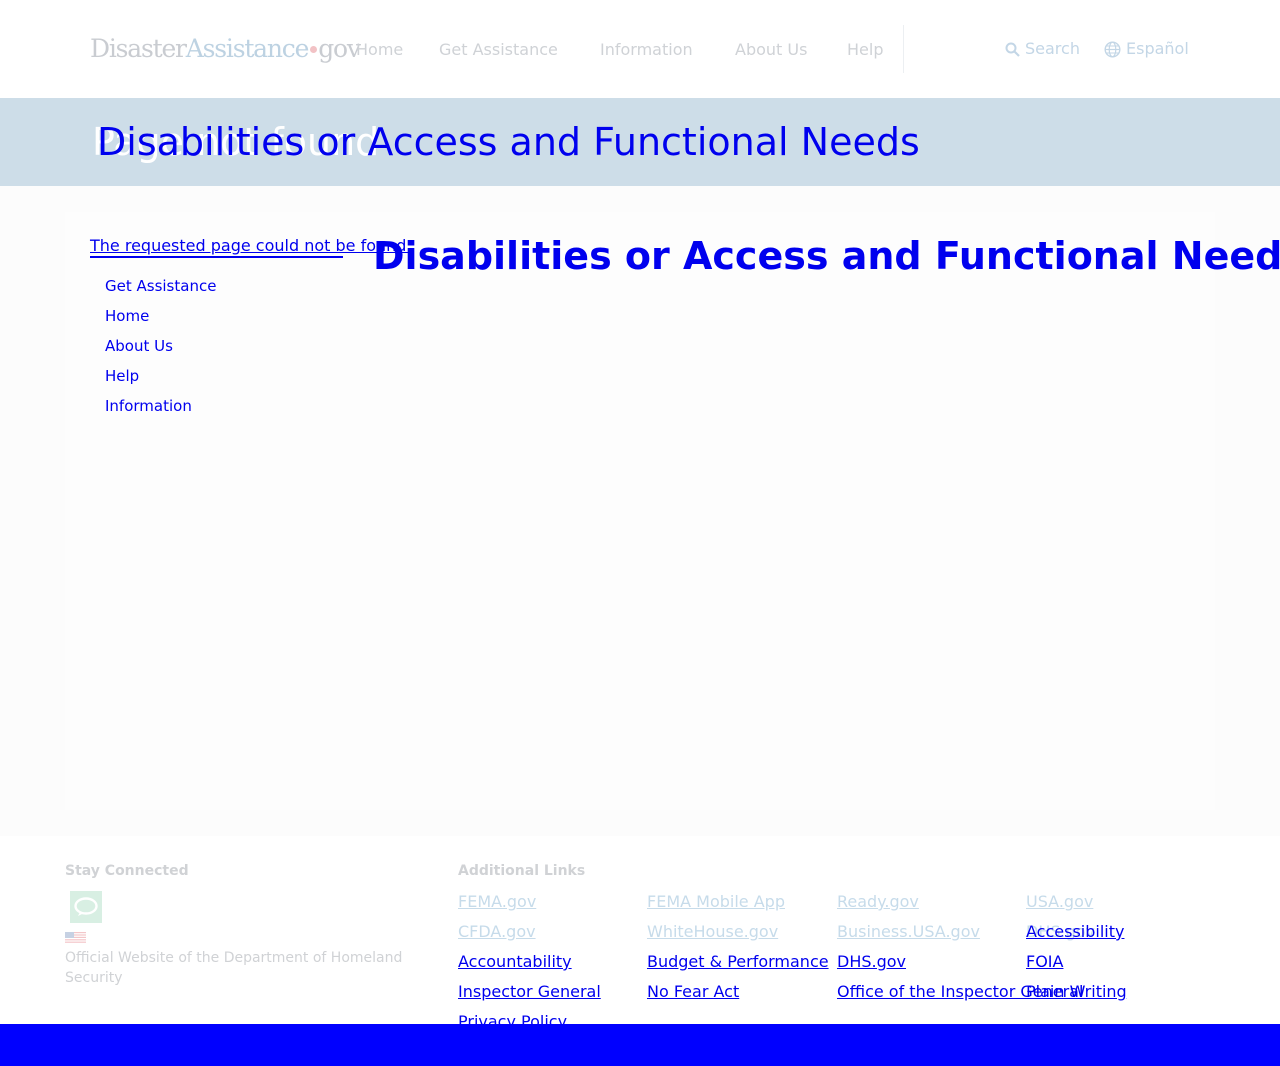 The image size is (1280, 1066). Describe the element at coordinates (738, 962) in the screenshot. I see `footer-link-budget: Budget & Performance` at that location.